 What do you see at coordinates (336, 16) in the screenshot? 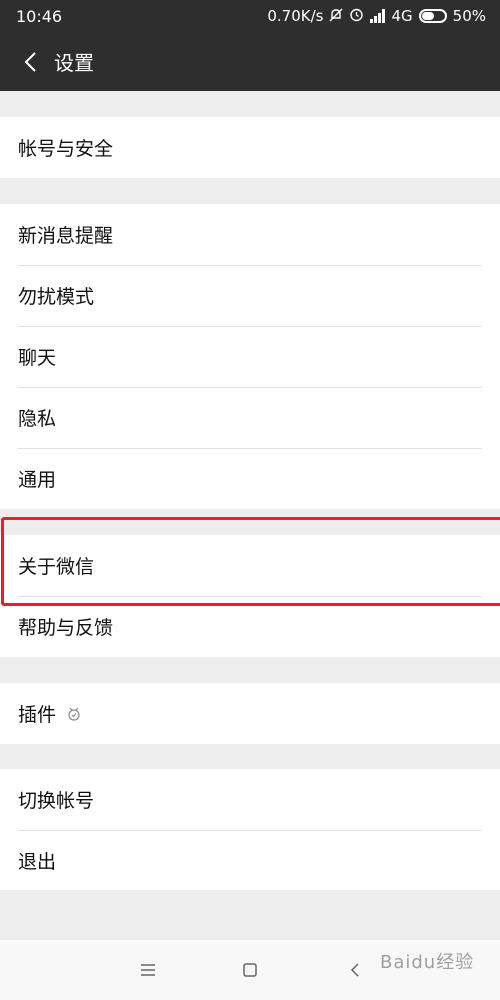
I see `mute-bell-icon` at bounding box center [336, 16].